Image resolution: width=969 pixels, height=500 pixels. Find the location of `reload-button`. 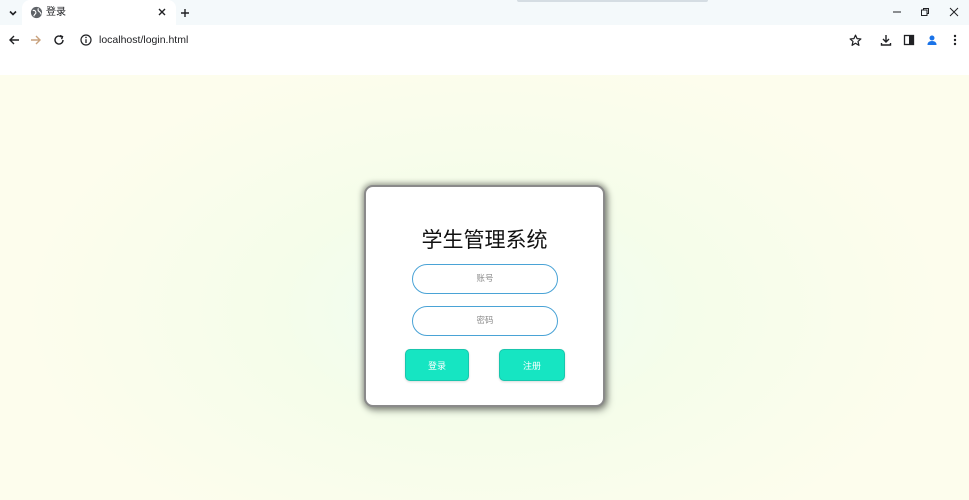

reload-button is located at coordinates (59, 40).